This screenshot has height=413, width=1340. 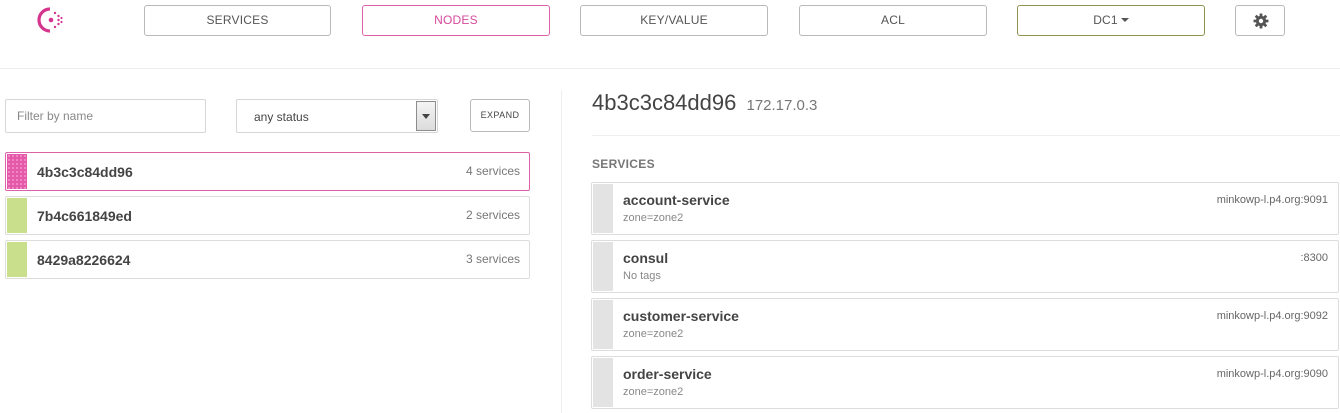 I want to click on service-list-item: consul No tags :8300, so click(x=965, y=266).